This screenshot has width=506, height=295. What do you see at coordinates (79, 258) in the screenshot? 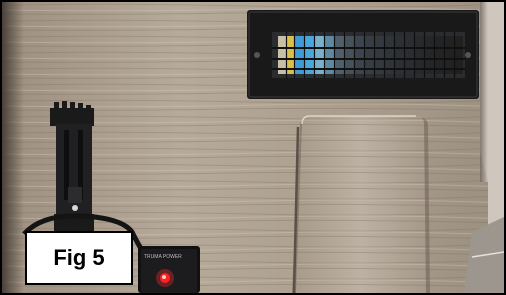
I see `figure-caption: Fig 5` at bounding box center [79, 258].